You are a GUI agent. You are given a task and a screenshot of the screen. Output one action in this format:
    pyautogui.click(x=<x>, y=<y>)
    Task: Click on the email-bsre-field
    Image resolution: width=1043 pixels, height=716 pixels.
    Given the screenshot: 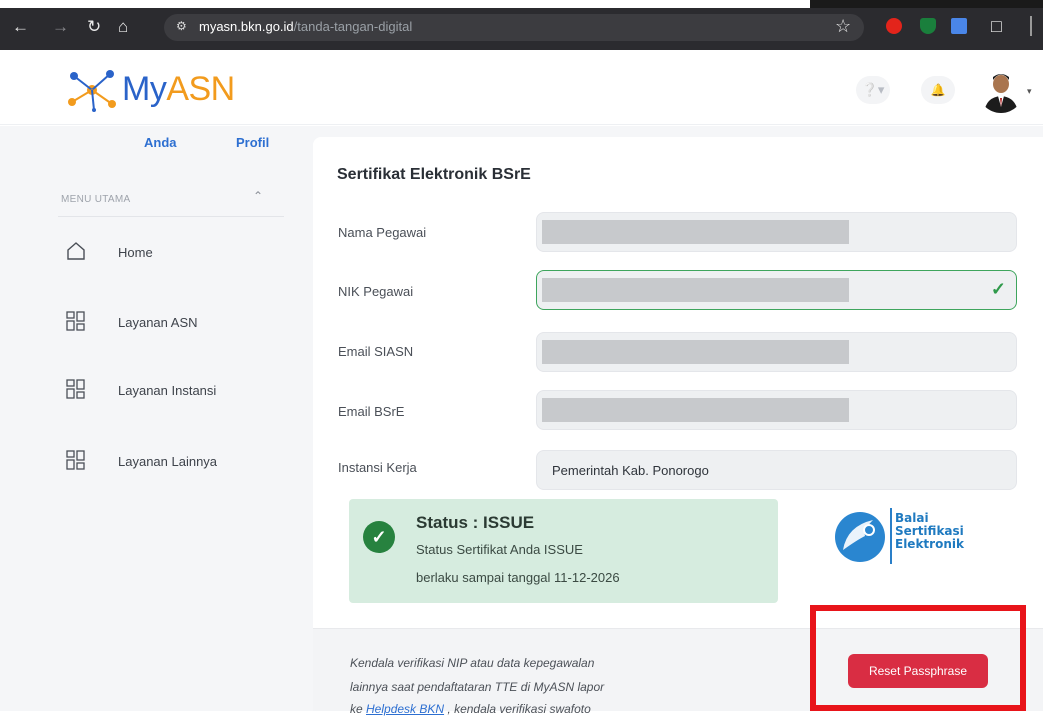 What is the action you would take?
    pyautogui.click(x=776, y=410)
    